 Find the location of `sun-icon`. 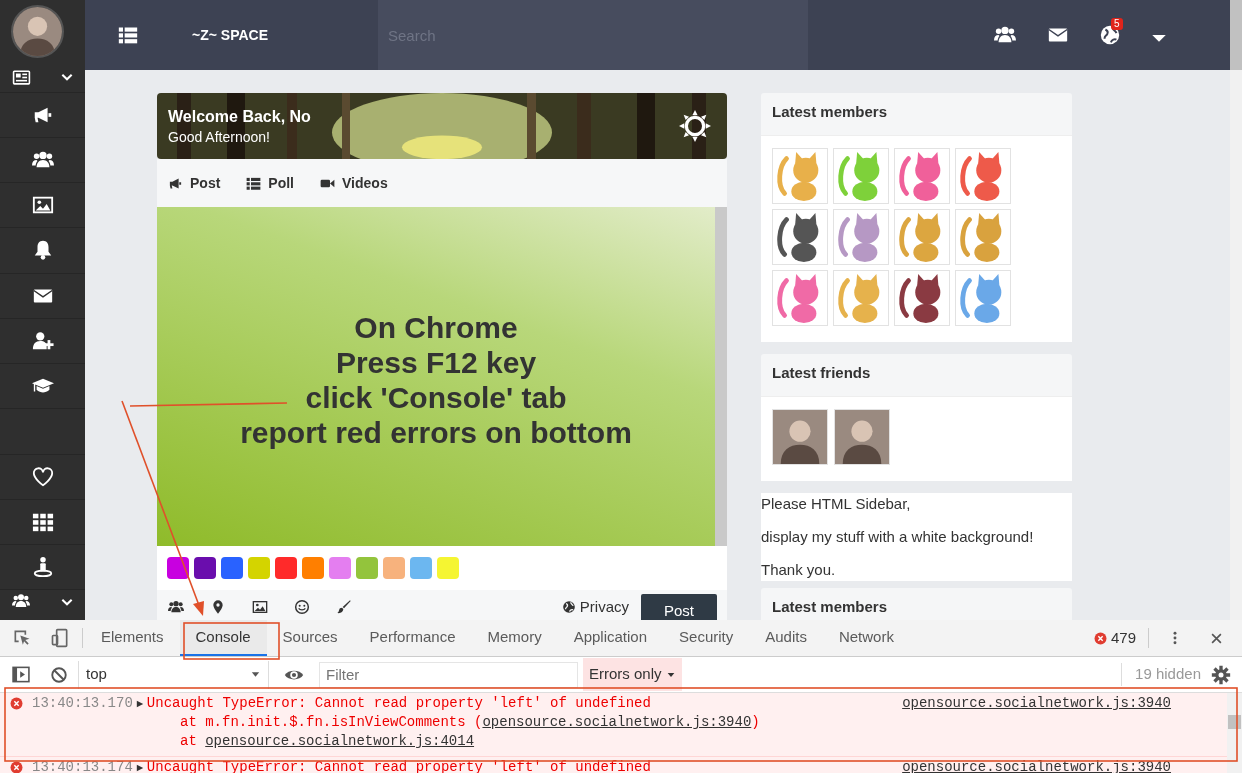

sun-icon is located at coordinates (695, 126).